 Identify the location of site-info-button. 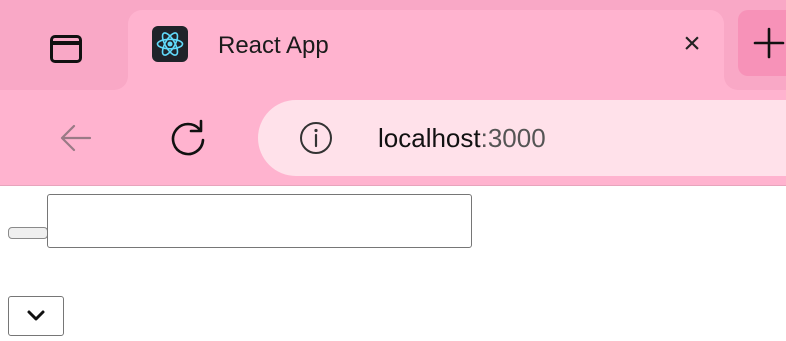
(316, 138).